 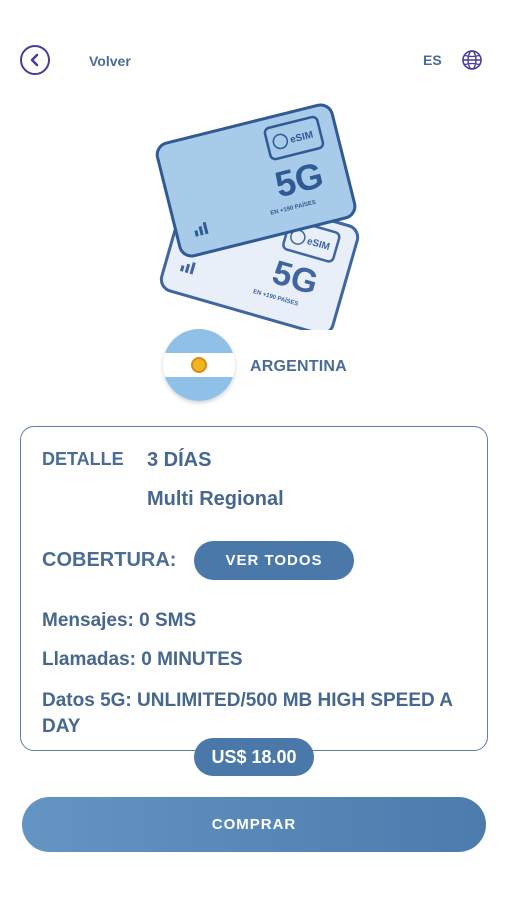 I want to click on price-badge: US$ 18.00, so click(x=254, y=757).